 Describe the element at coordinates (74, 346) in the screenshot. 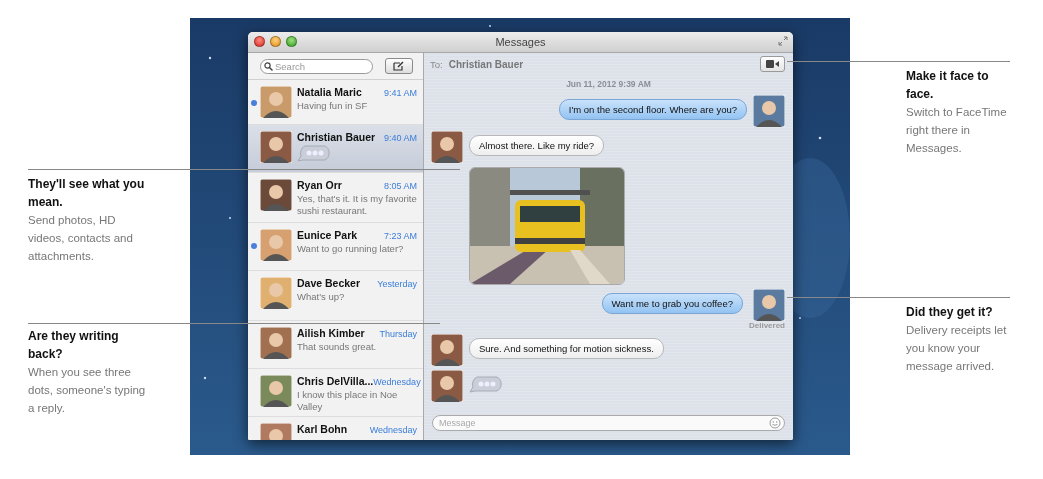

I see `callout-title: Are they writing back?` at that location.